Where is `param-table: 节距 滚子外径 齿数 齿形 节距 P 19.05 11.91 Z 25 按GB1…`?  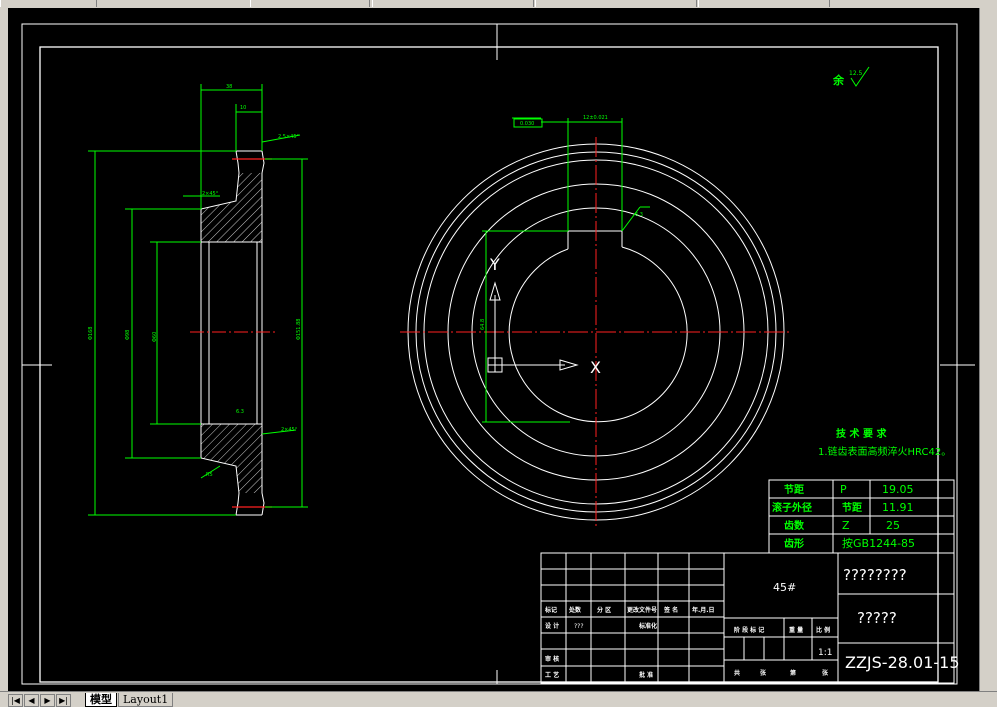 param-table: 节距 滚子外径 齿数 齿形 节距 P 19.05 11.91 Z 25 按GB1… is located at coordinates (861, 516).